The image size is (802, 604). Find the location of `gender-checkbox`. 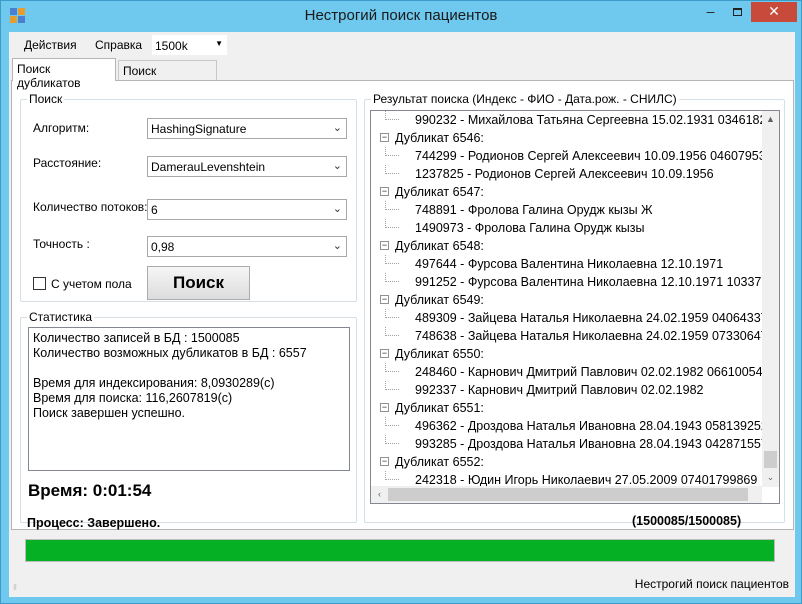

gender-checkbox is located at coordinates (39, 283).